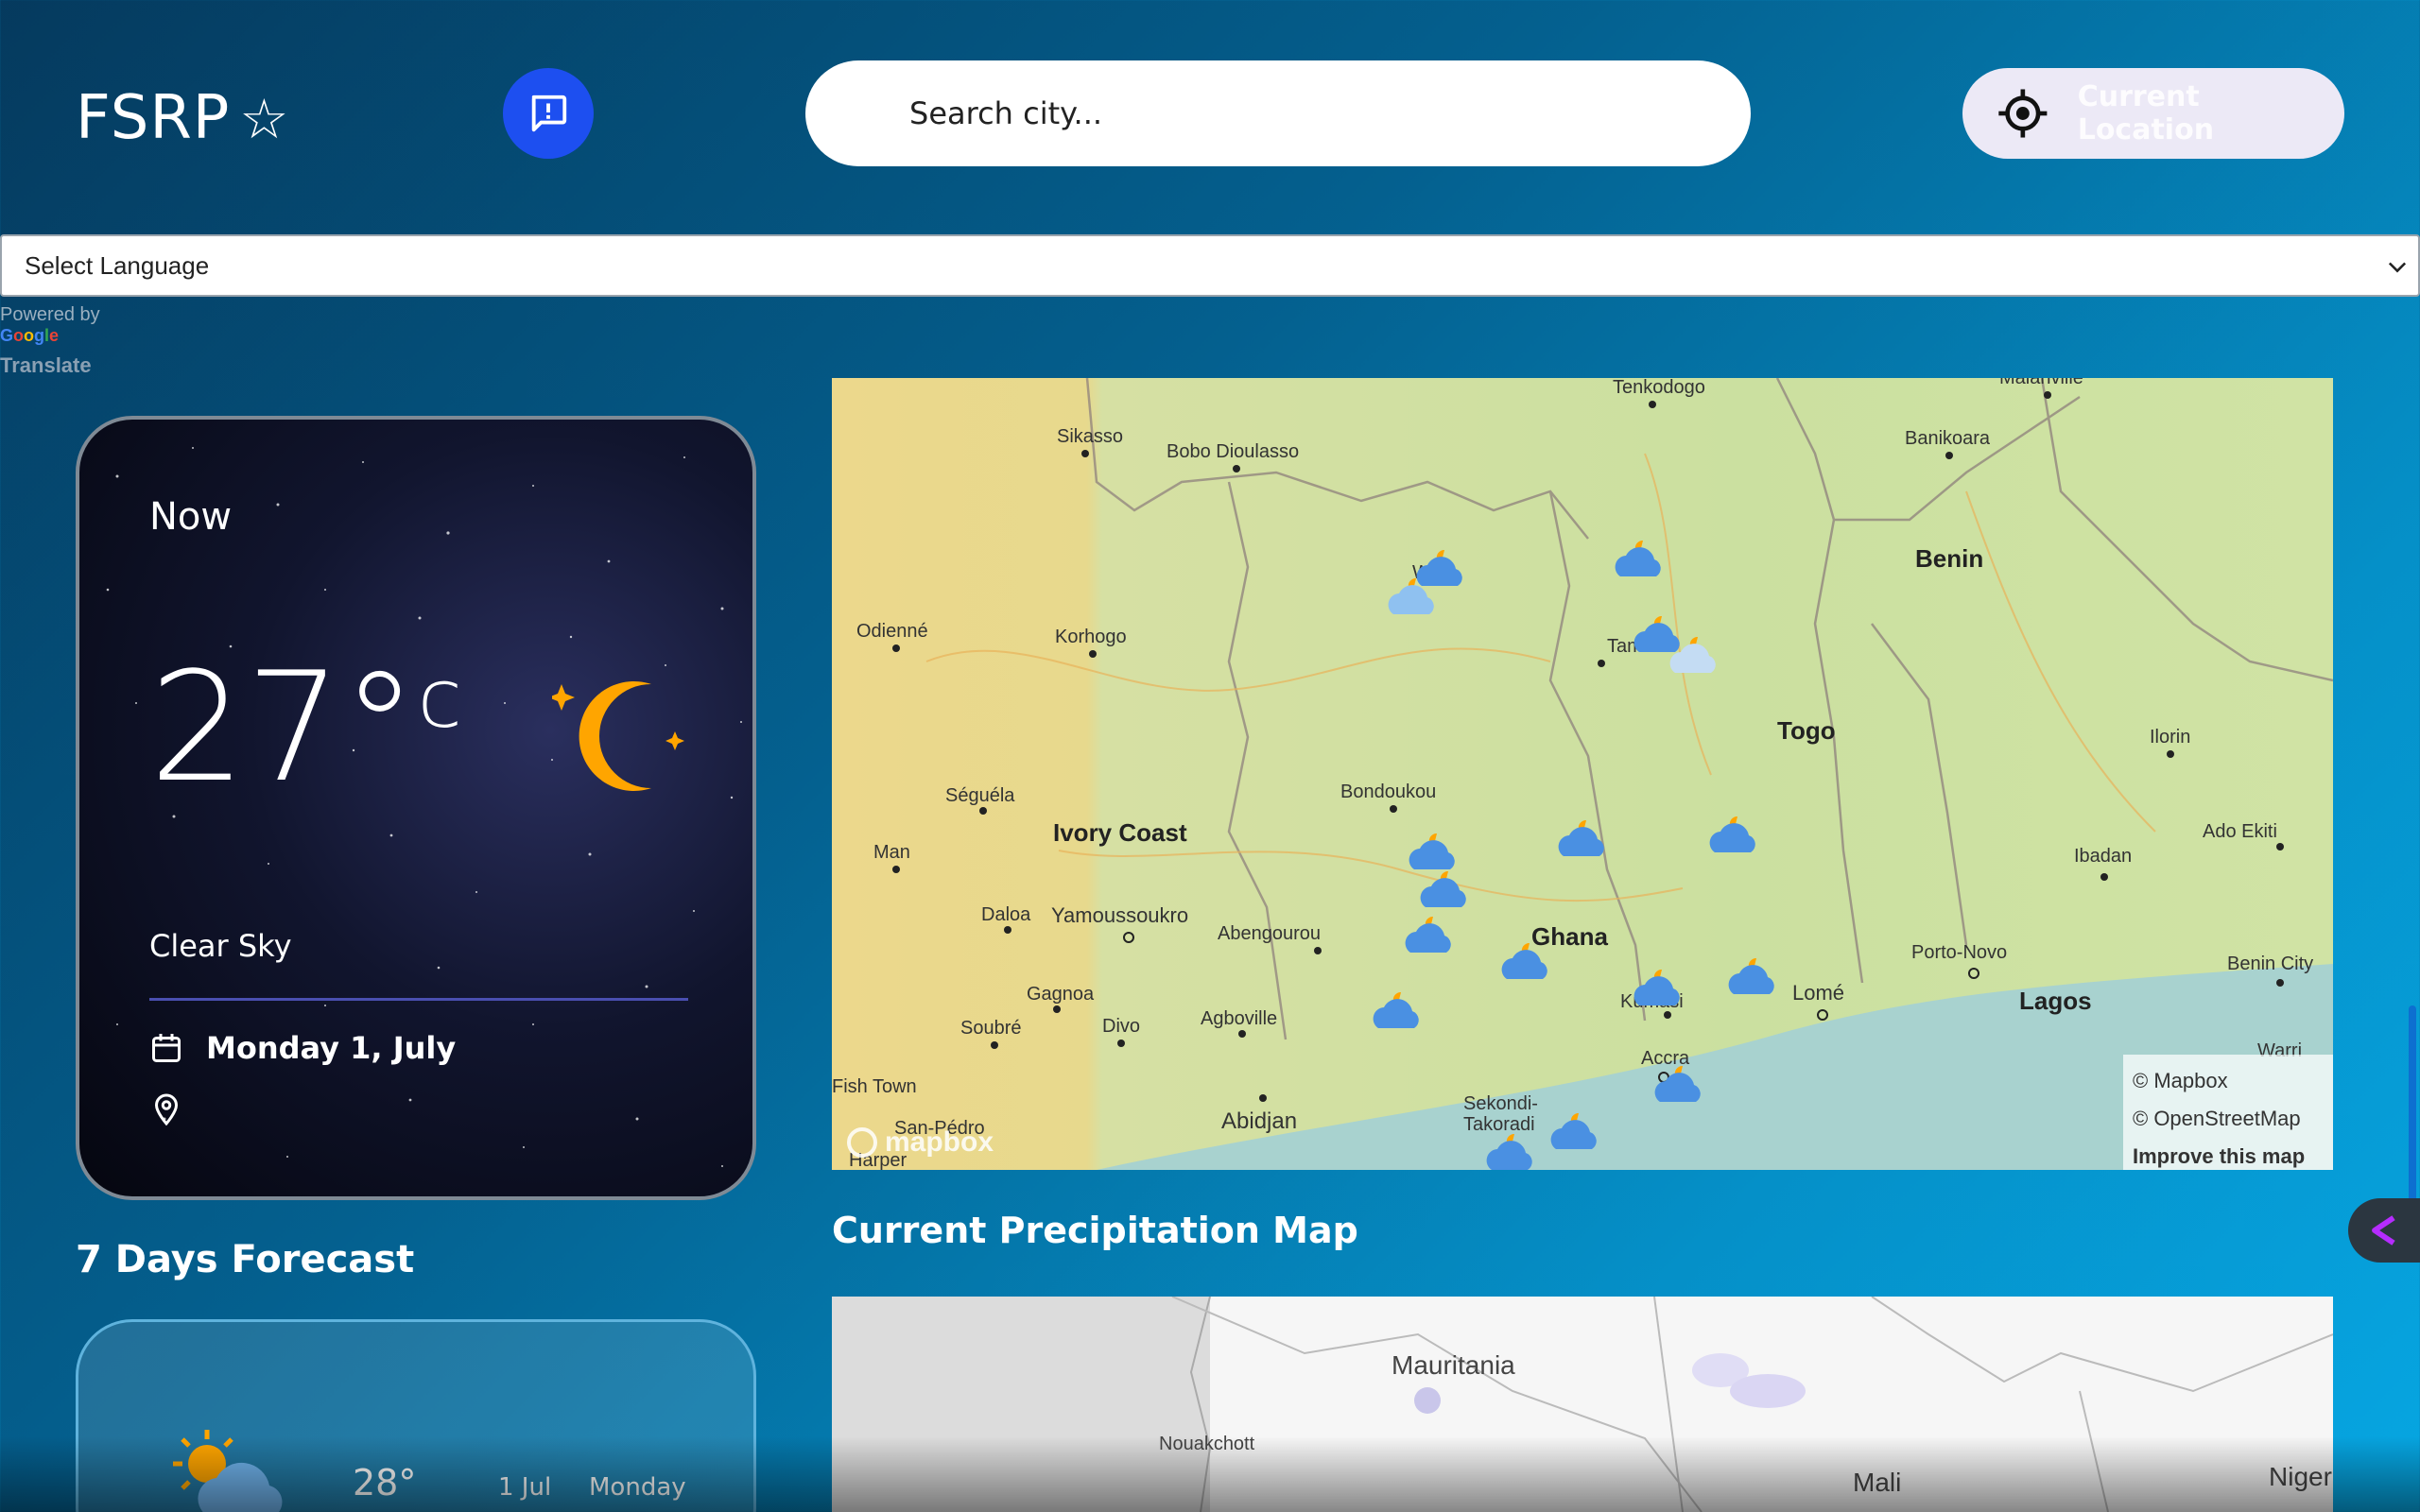 This screenshot has height=1512, width=2420. Describe the element at coordinates (1877, 1482) in the screenshot. I see `precip-label-mali: Mali` at that location.